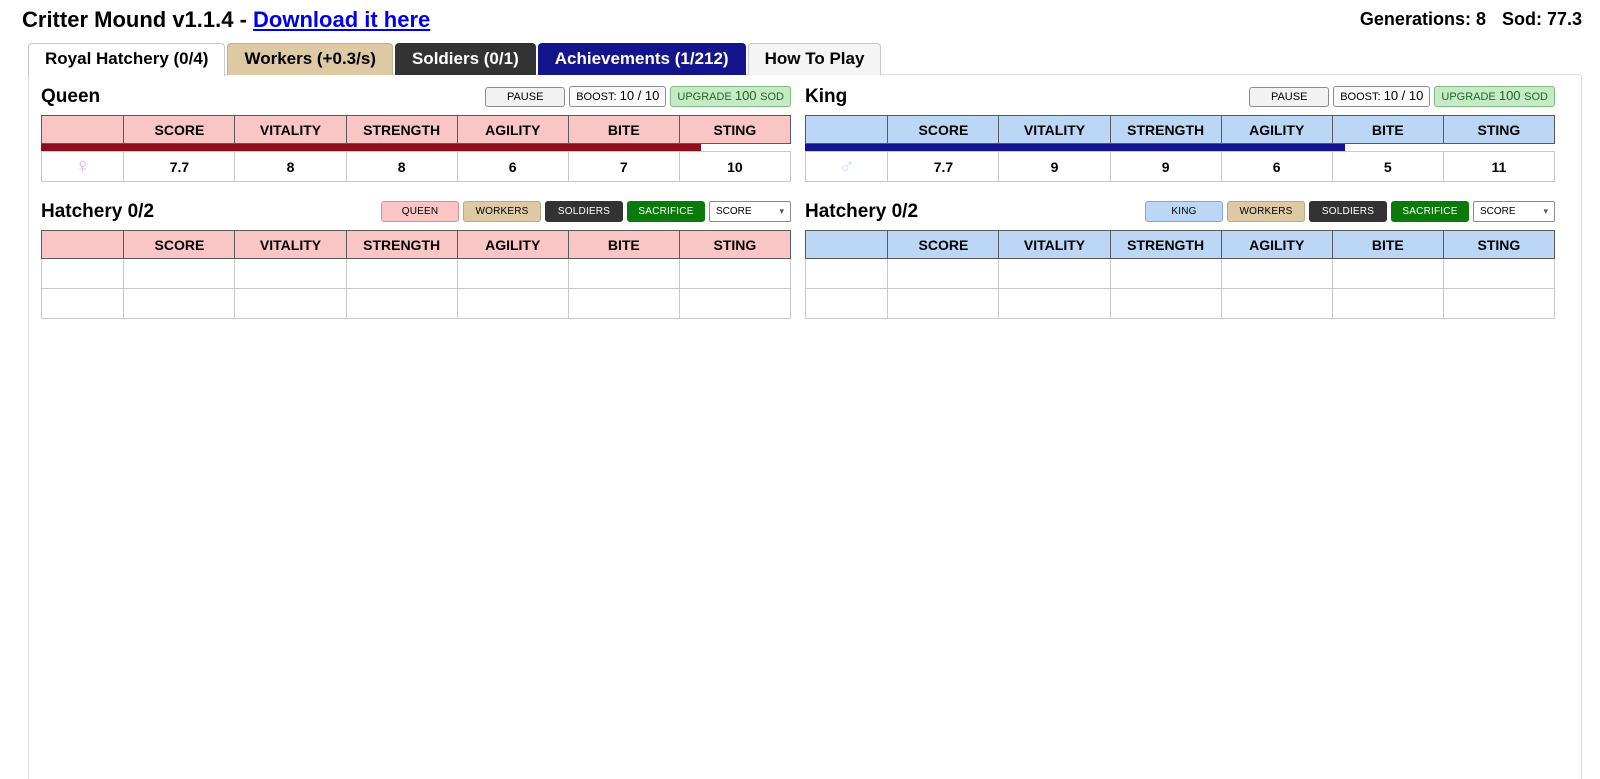 This screenshot has height=779, width=1600. Describe the element at coordinates (641, 59) in the screenshot. I see `tab-achievements: Achievements (1/212)` at that location.